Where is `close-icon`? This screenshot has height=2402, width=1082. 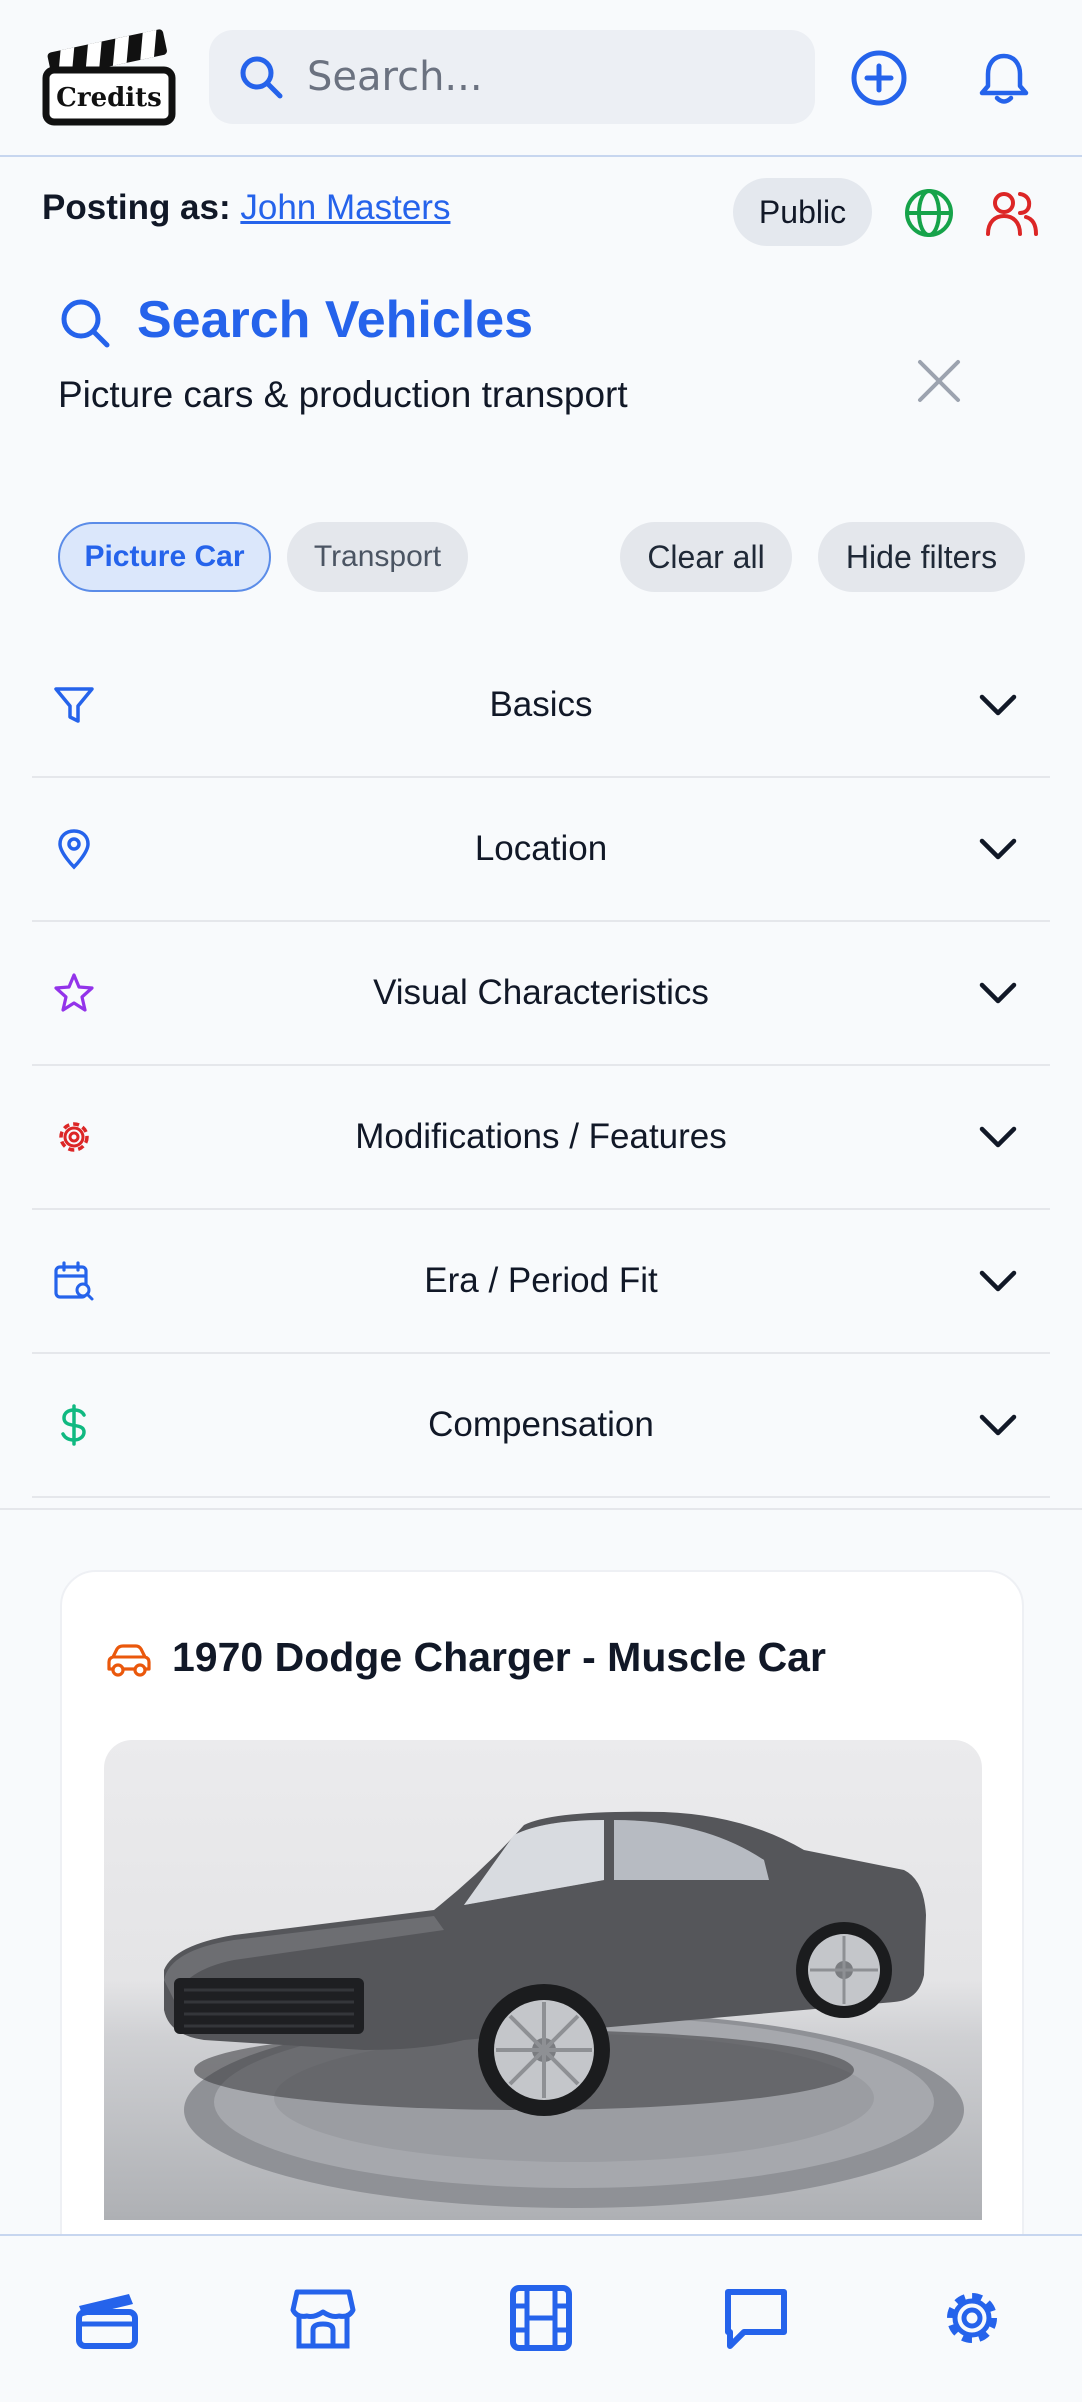
close-icon is located at coordinates (939, 381).